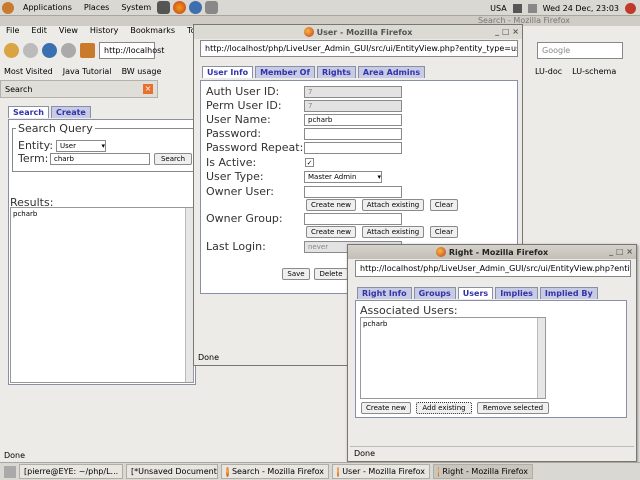 The width and height of the screenshot is (640, 480). Describe the element at coordinates (136, 7) in the screenshot. I see `system-menu: System` at that location.